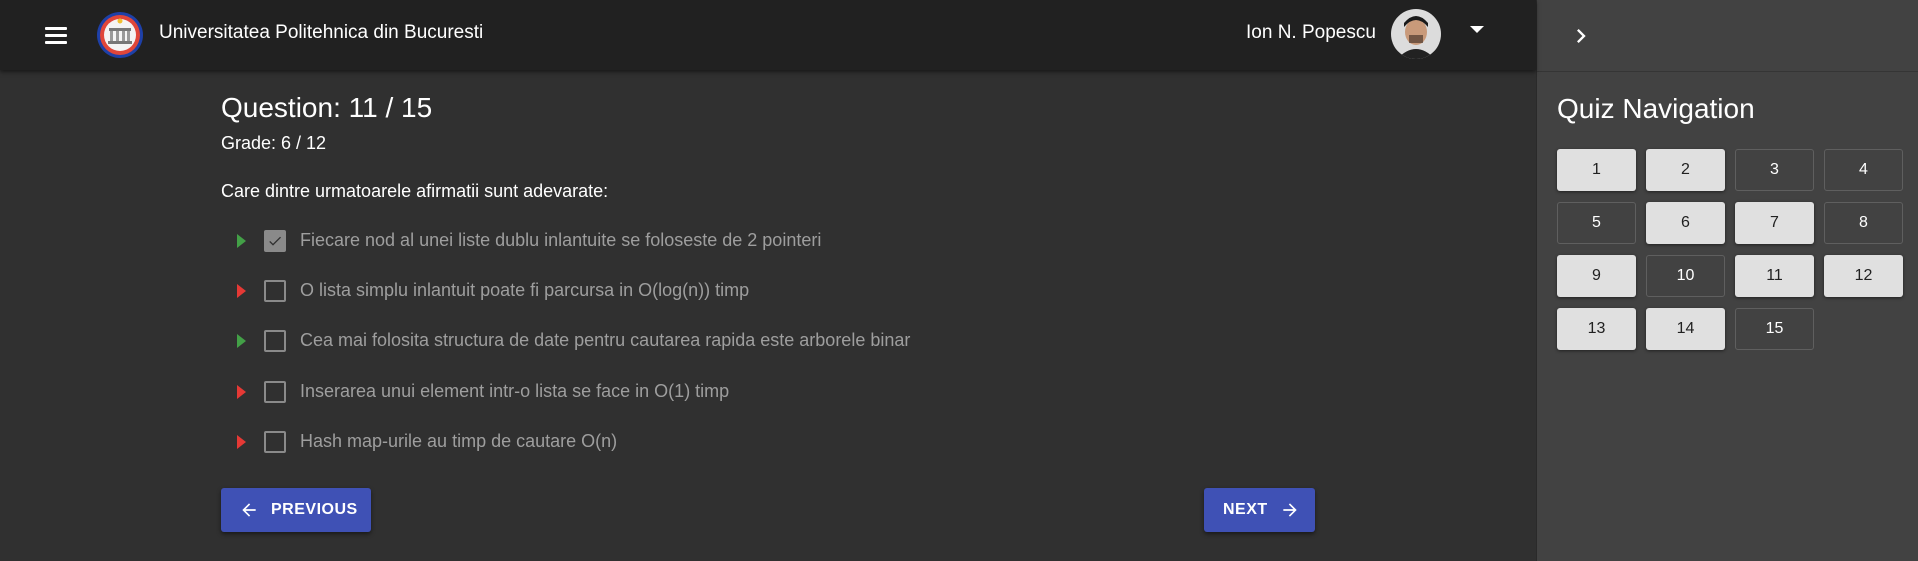 This screenshot has height=561, width=1918. Describe the element at coordinates (1774, 223) in the screenshot. I see `question-nav-button: 7` at that location.